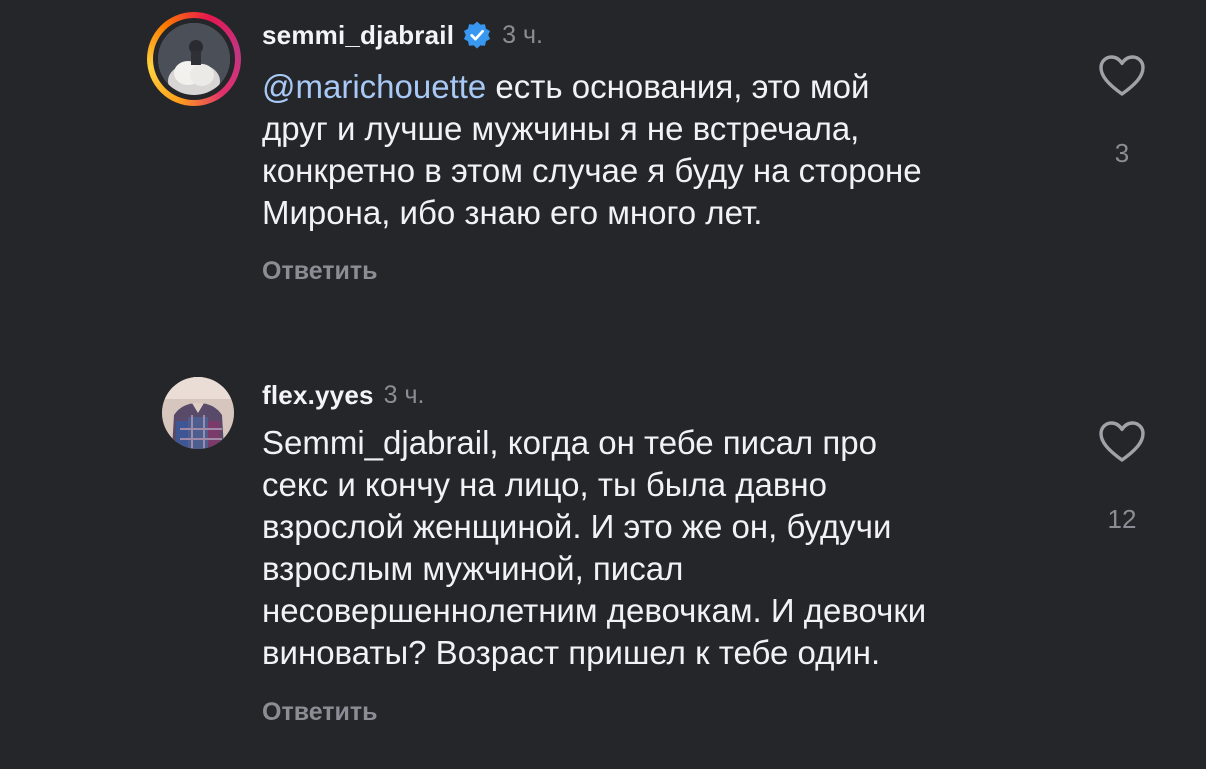 Image resolution: width=1206 pixels, height=769 pixels. What do you see at coordinates (561, 128) in the screenshot?
I see `comment-line: друг и лучше мужчины я не встречала,` at bounding box center [561, 128].